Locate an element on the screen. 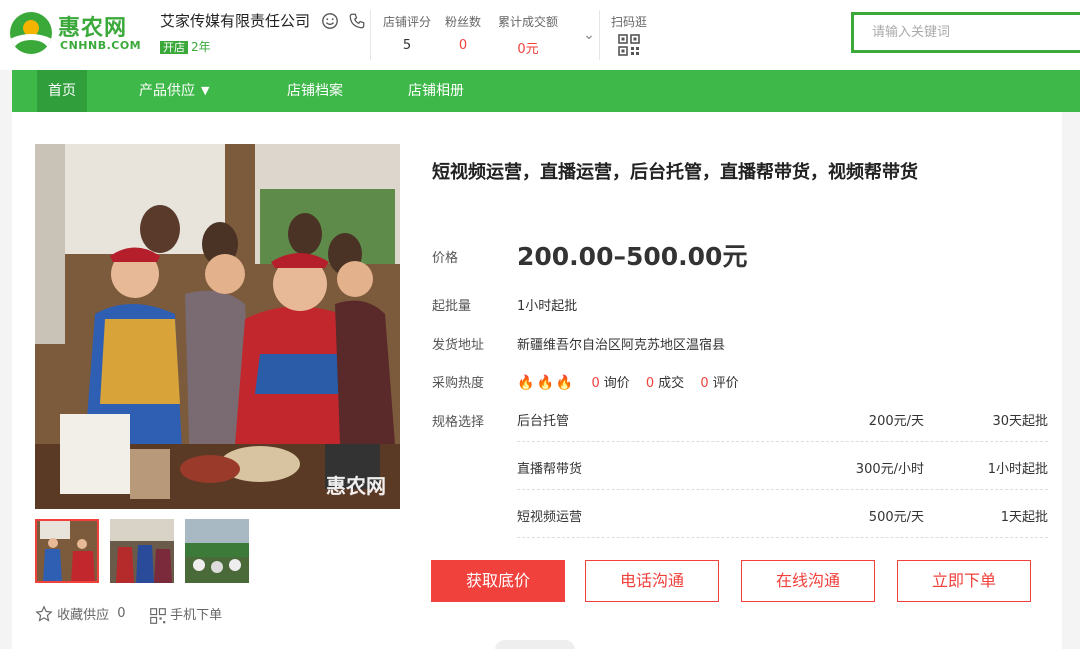 The width and height of the screenshot is (1080, 649). company-info: 艾家传媒有限责任公司 开店 2年 is located at coordinates (263, 32).